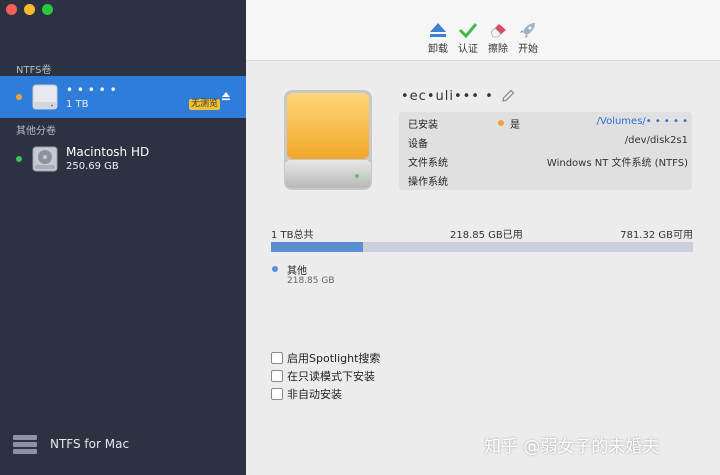  What do you see at coordinates (92, 166) in the screenshot?
I see `volume-size: 250.69 GB` at bounding box center [92, 166].